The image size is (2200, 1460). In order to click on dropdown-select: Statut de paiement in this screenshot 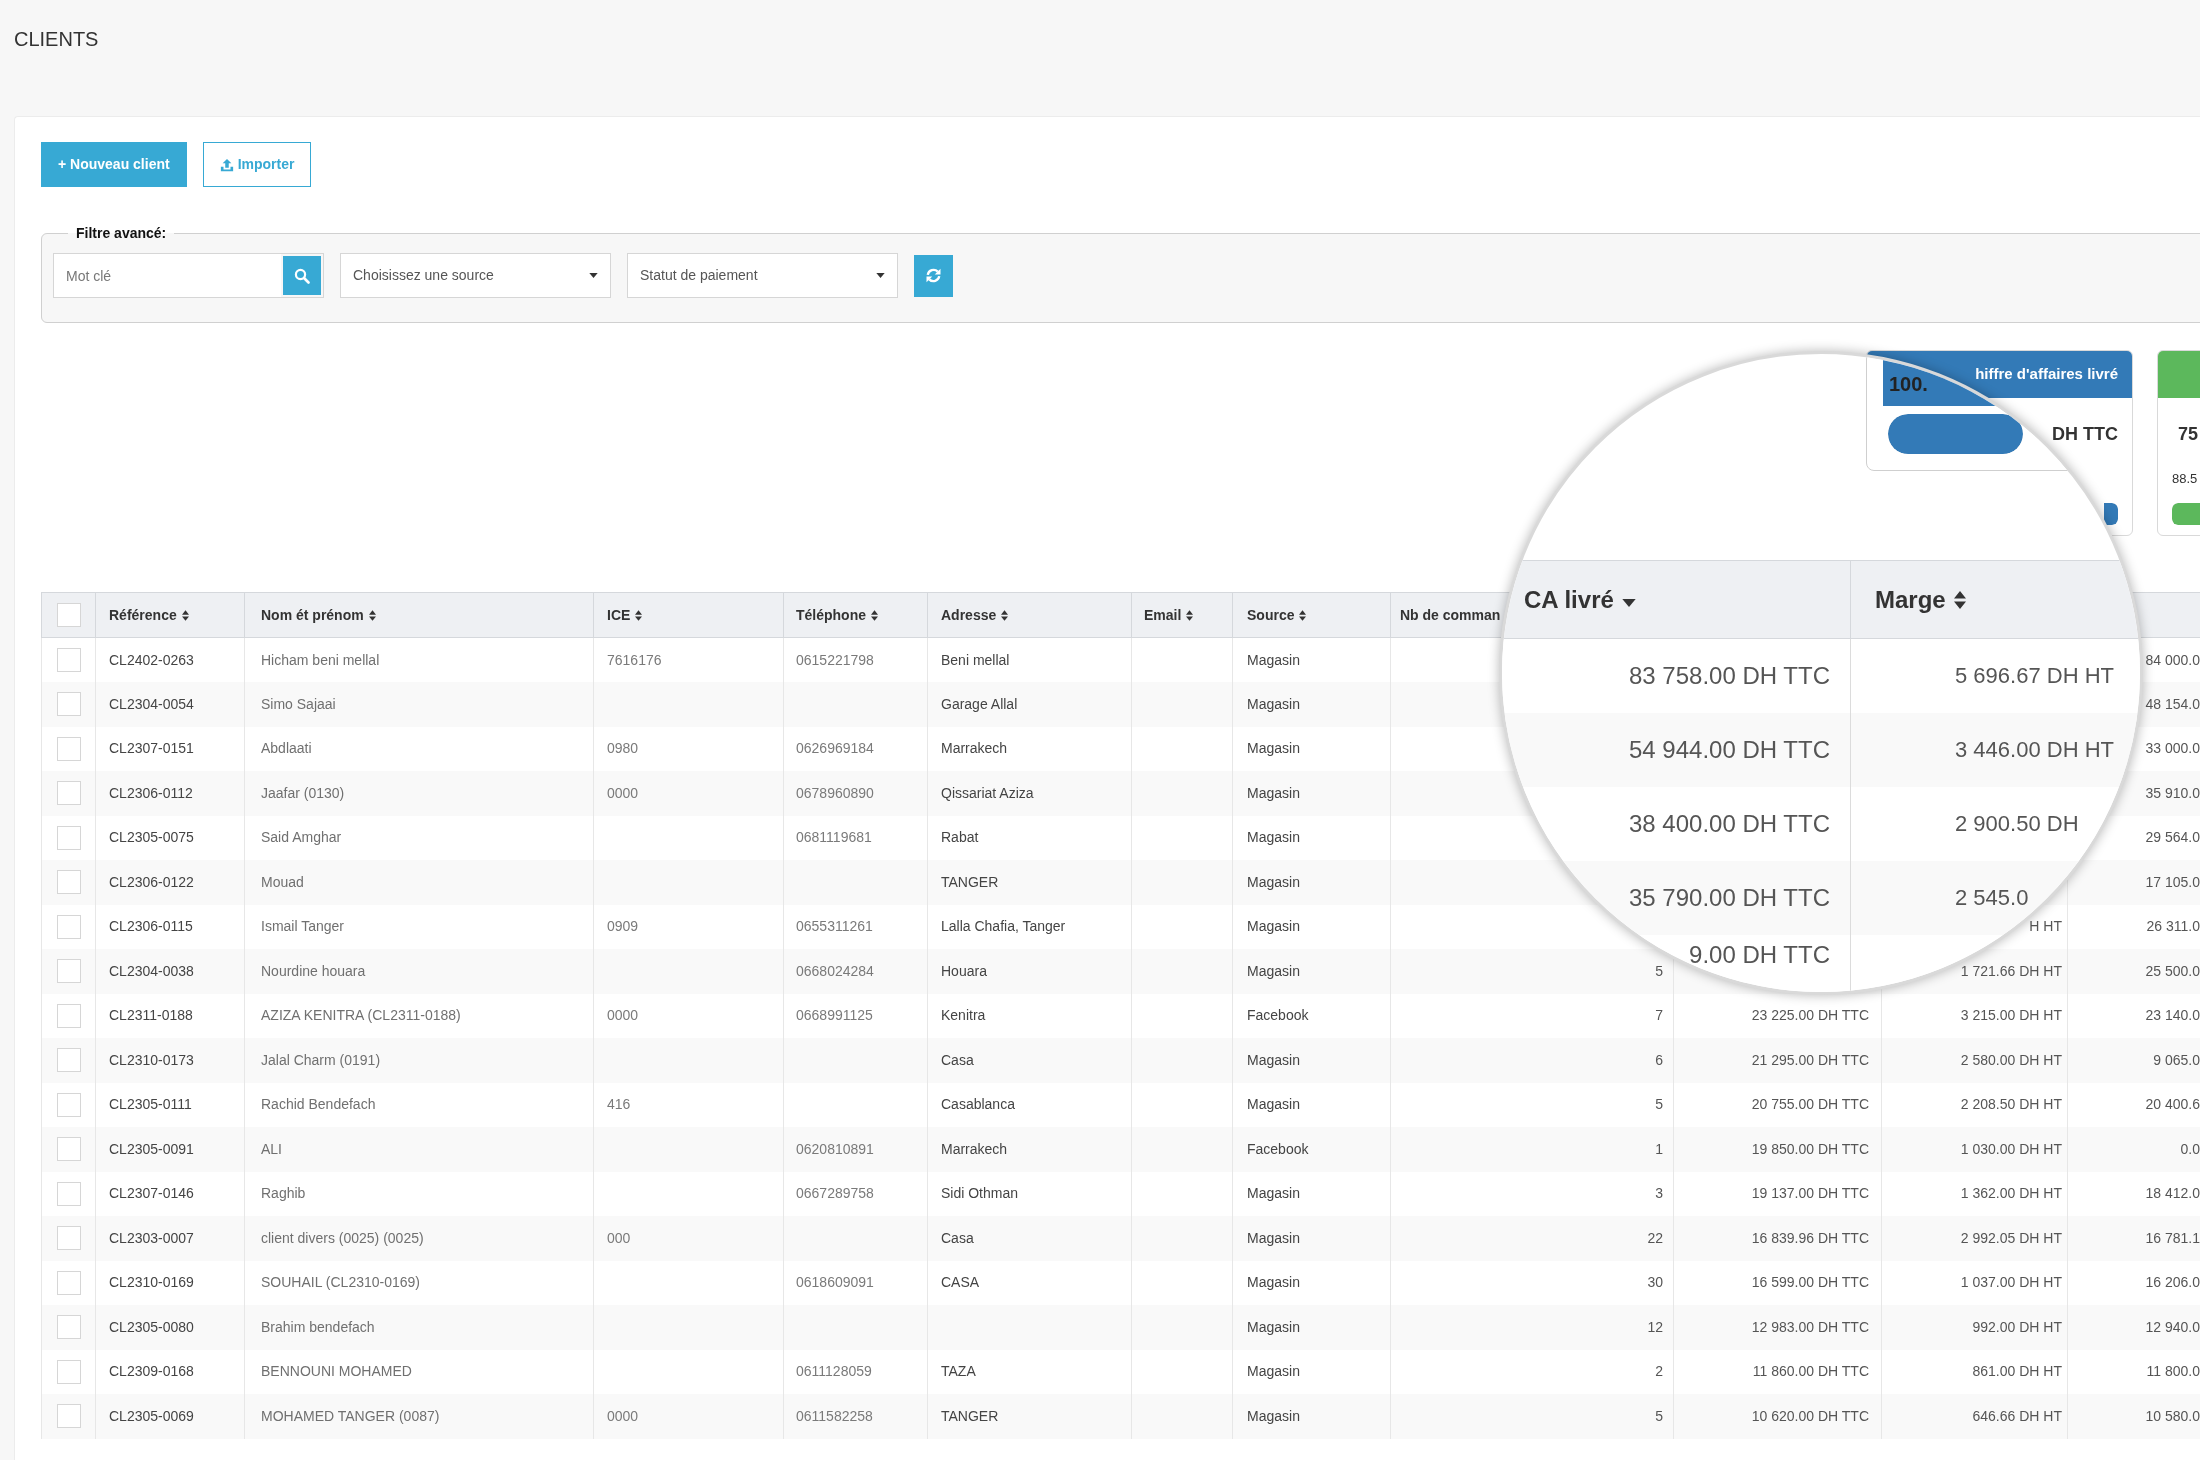, I will do `click(762, 275)`.